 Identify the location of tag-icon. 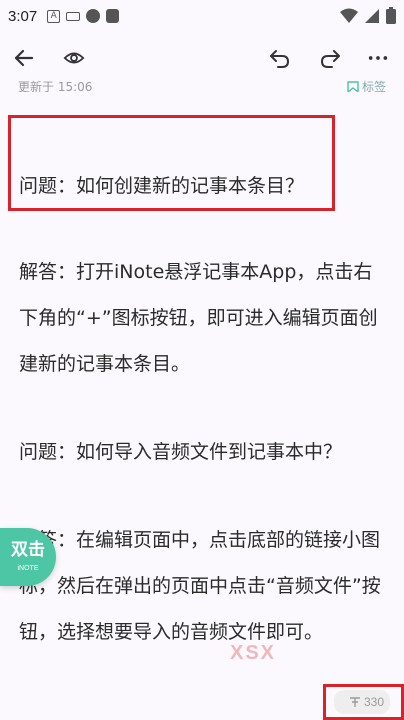
(353, 86).